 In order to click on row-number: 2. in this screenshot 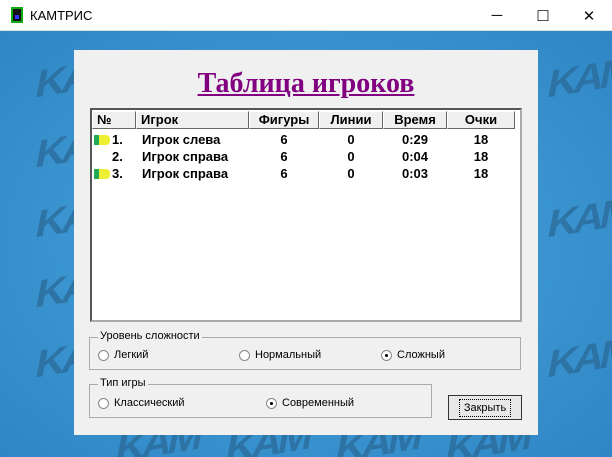, I will do `click(117, 156)`.